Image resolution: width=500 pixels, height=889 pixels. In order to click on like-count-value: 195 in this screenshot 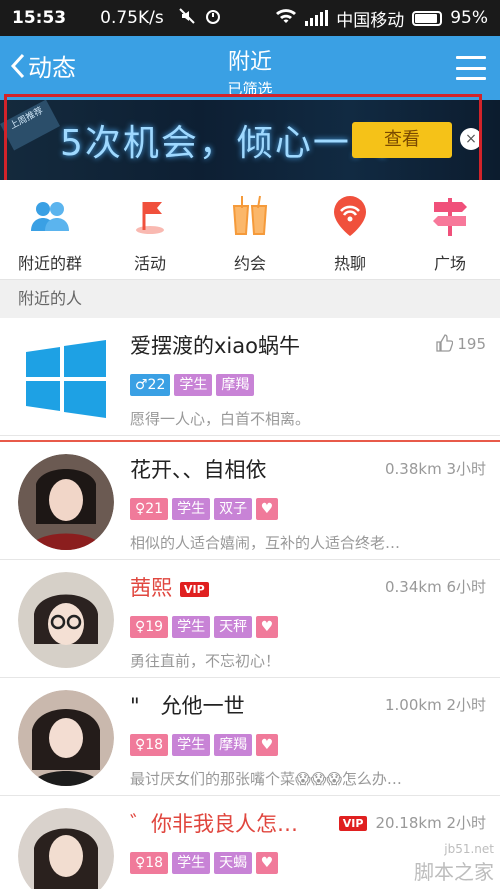, I will do `click(471, 344)`.